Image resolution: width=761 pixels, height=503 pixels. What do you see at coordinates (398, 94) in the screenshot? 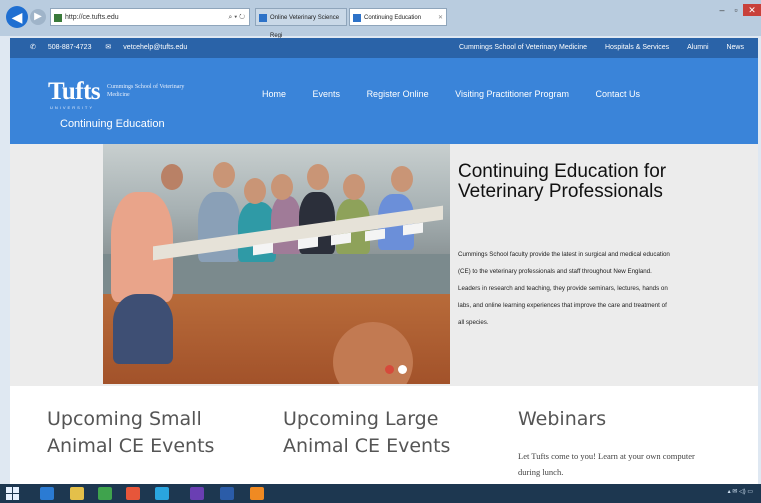
I see `nav-register-online: Register Online` at bounding box center [398, 94].